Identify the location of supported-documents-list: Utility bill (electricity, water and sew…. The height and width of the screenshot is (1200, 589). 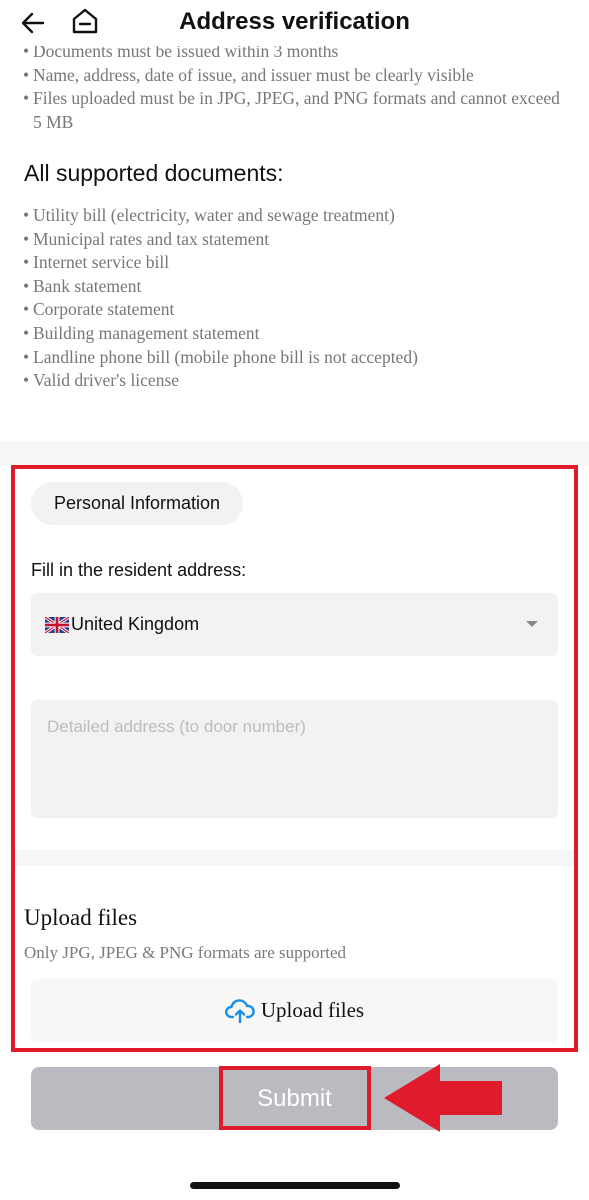
(293, 298).